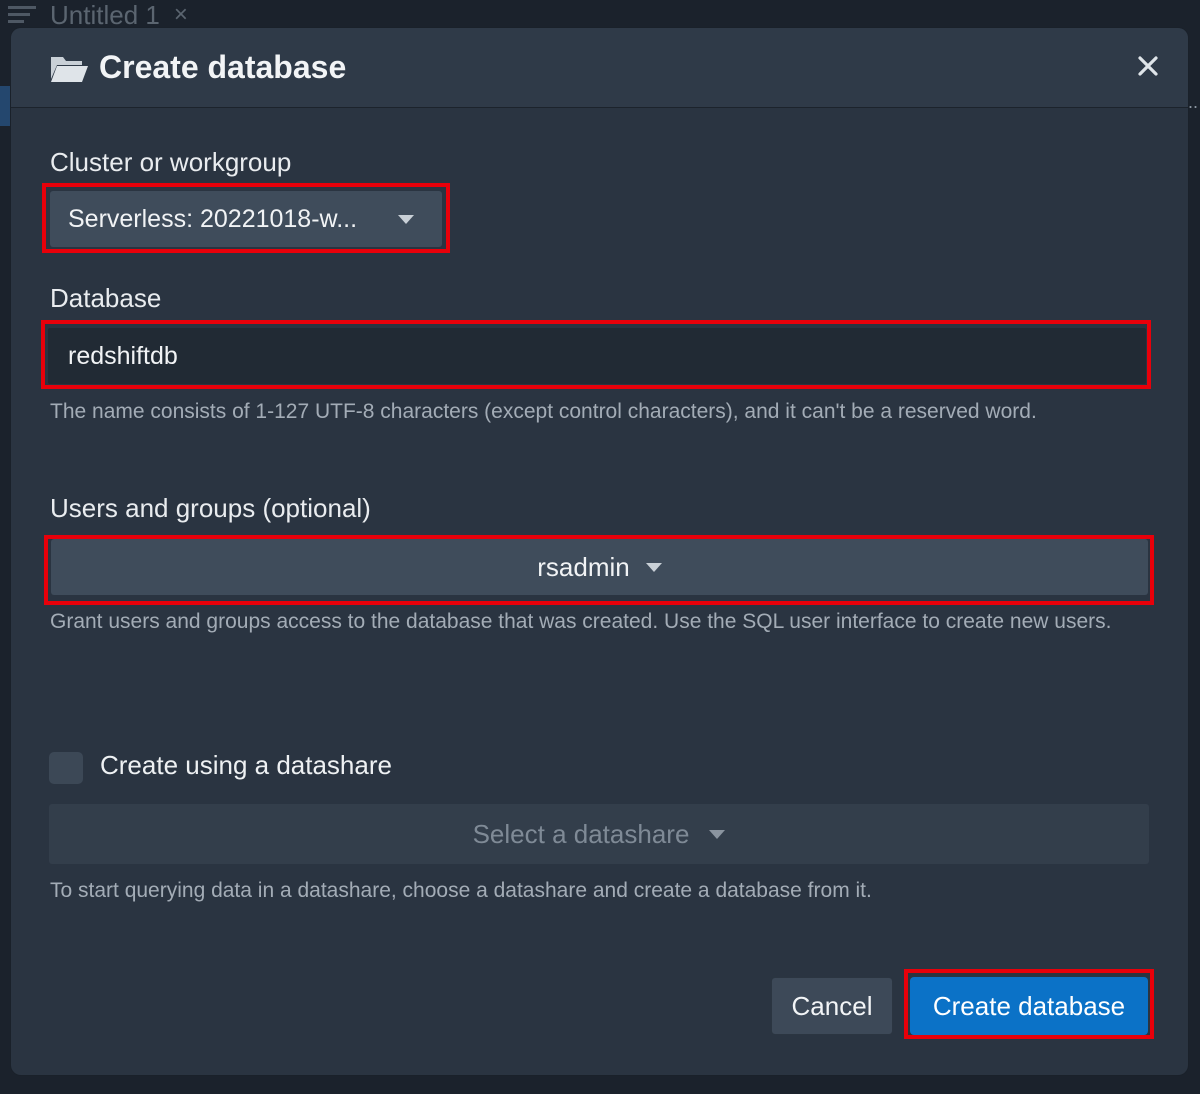  I want to click on database-name-input, so click(597, 356).